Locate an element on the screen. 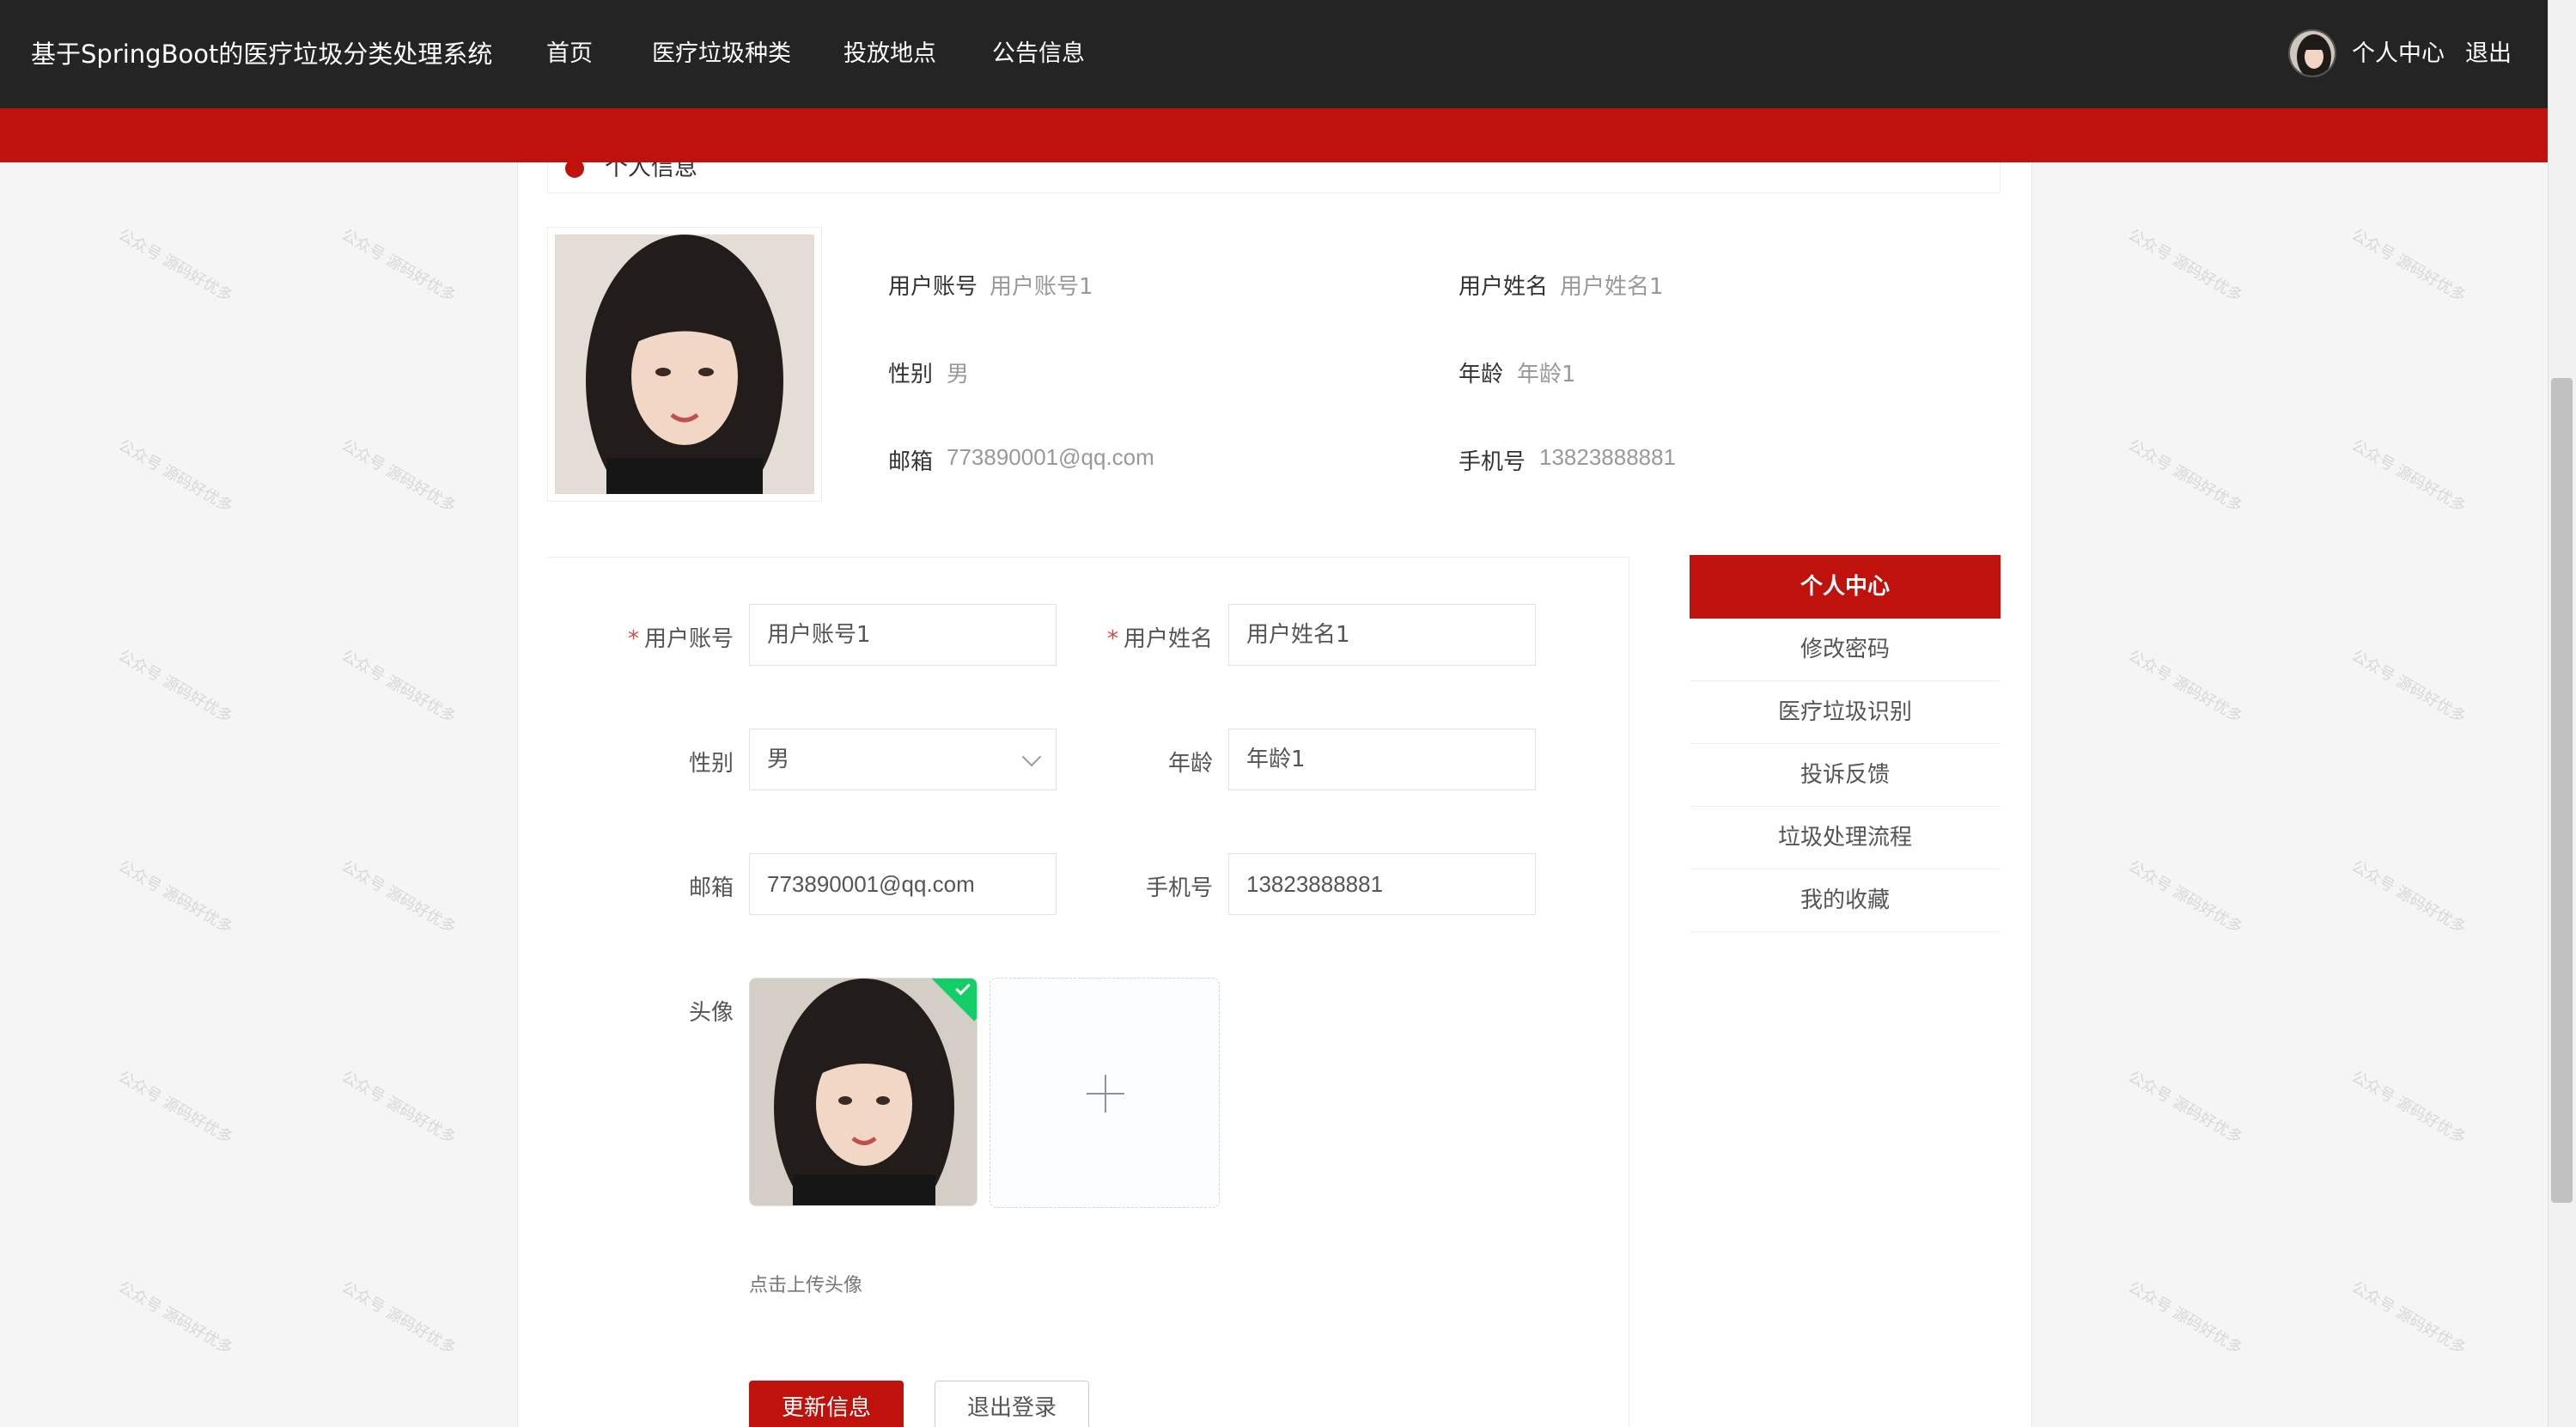 Image resolution: width=2576 pixels, height=1427 pixels. form-email-label: 邮箱 is located at coordinates (711, 888).